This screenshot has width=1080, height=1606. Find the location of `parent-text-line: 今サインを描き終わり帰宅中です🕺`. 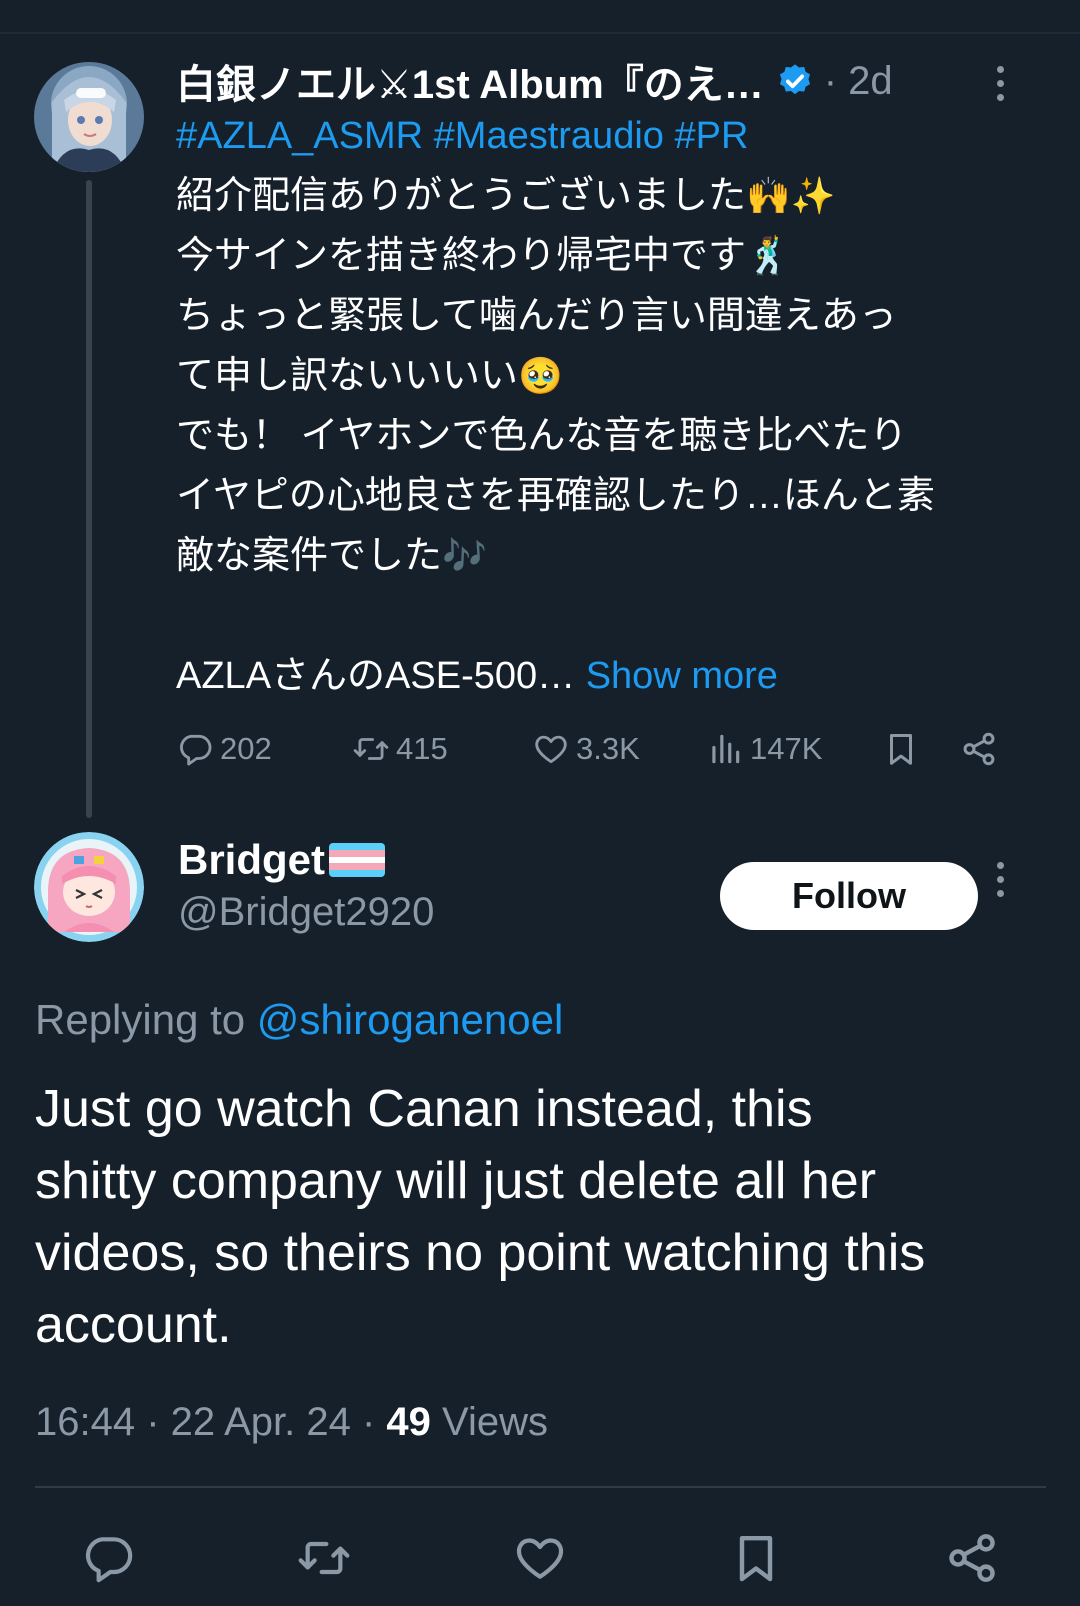

parent-text-line: 今サインを描き終わり帰宅中です🕺 is located at coordinates (483, 256).